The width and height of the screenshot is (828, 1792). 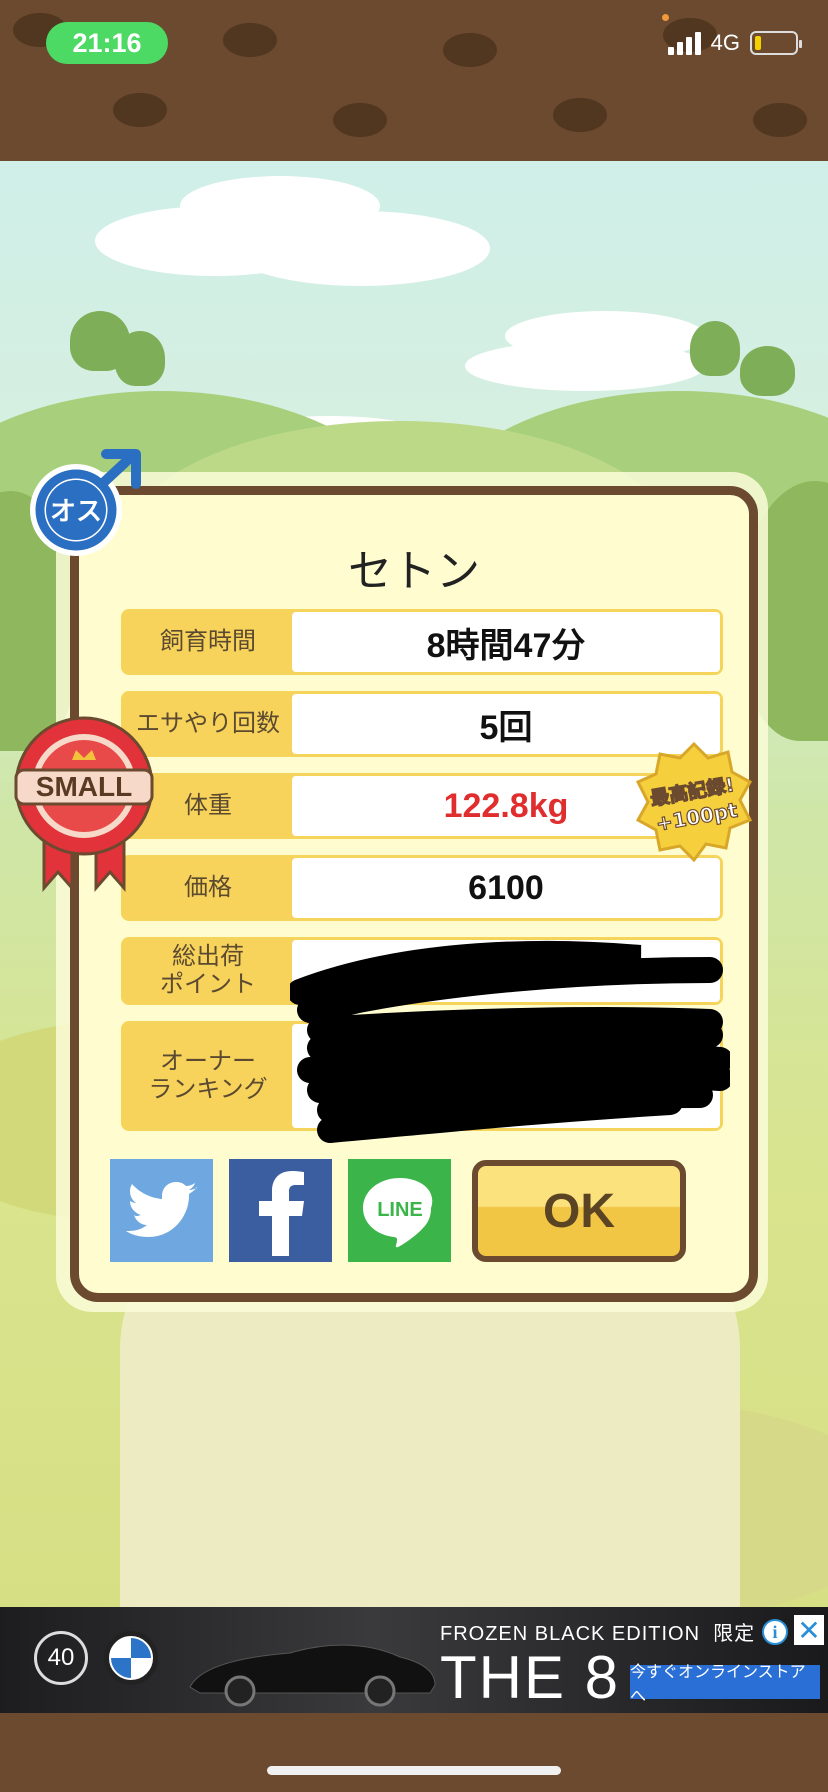 I want to click on facebook-share-button, so click(x=280, y=1210).